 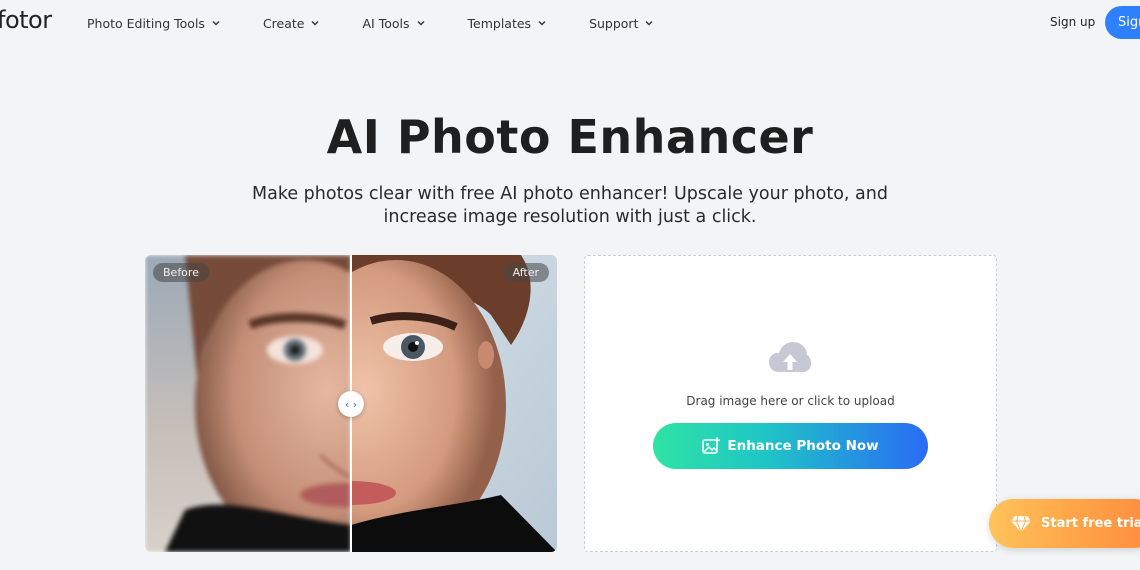 What do you see at coordinates (525, 272) in the screenshot?
I see `after-label: After` at bounding box center [525, 272].